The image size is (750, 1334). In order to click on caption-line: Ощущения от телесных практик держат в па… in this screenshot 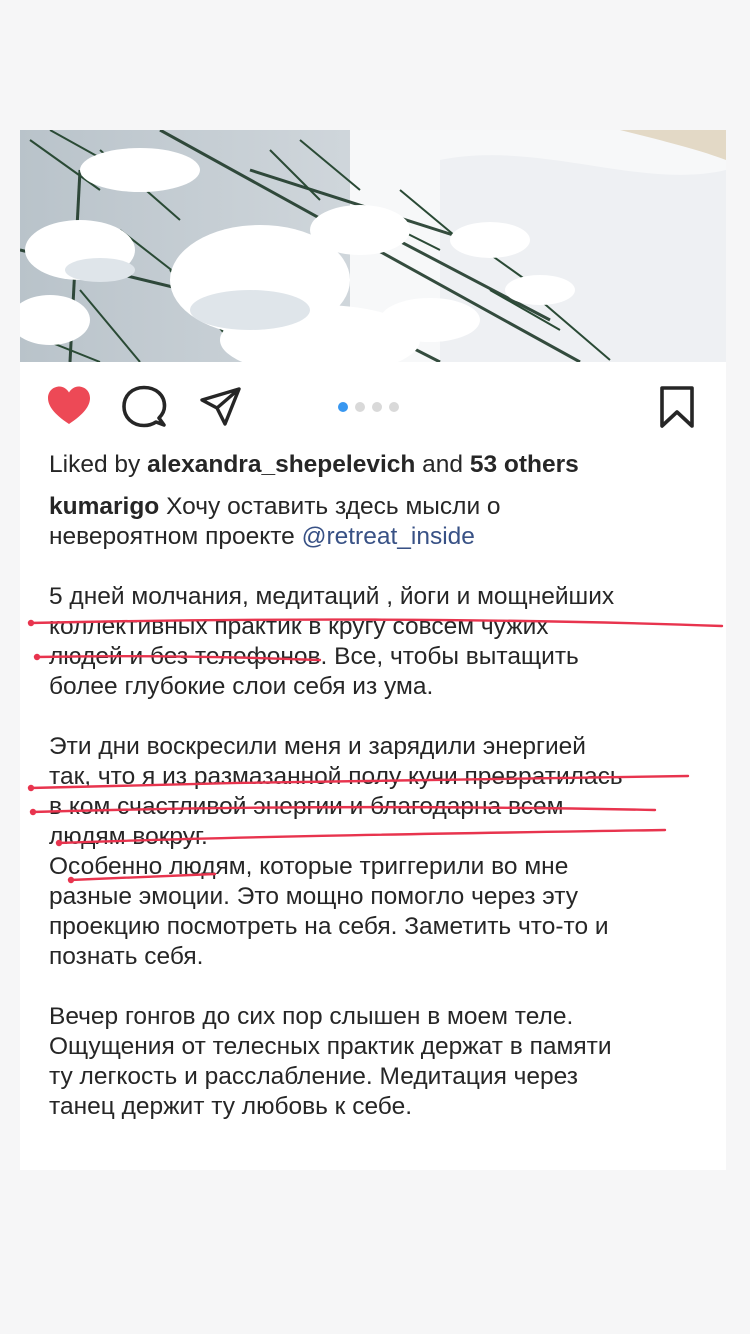, I will do `click(330, 1046)`.